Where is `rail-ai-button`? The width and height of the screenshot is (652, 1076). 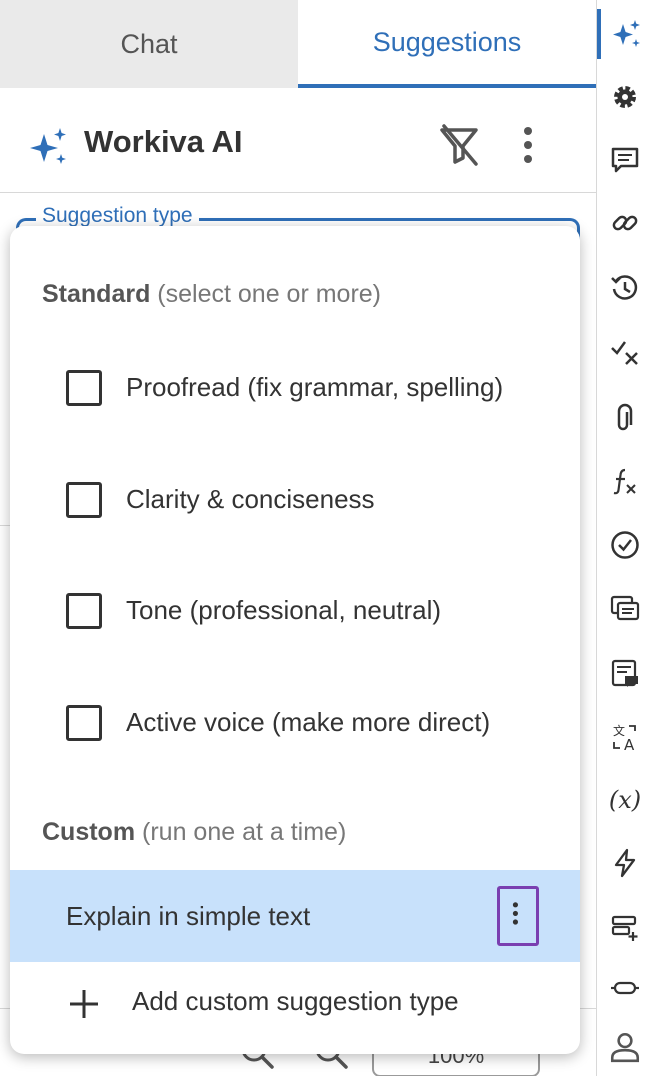
rail-ai-button is located at coordinates (624, 34).